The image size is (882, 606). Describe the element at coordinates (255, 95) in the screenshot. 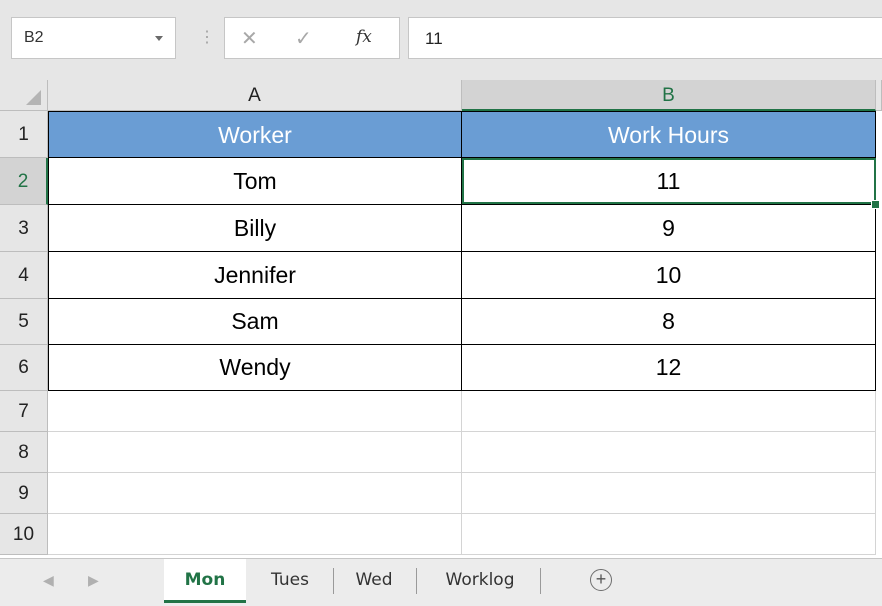

I see `column-header-a: A` at that location.